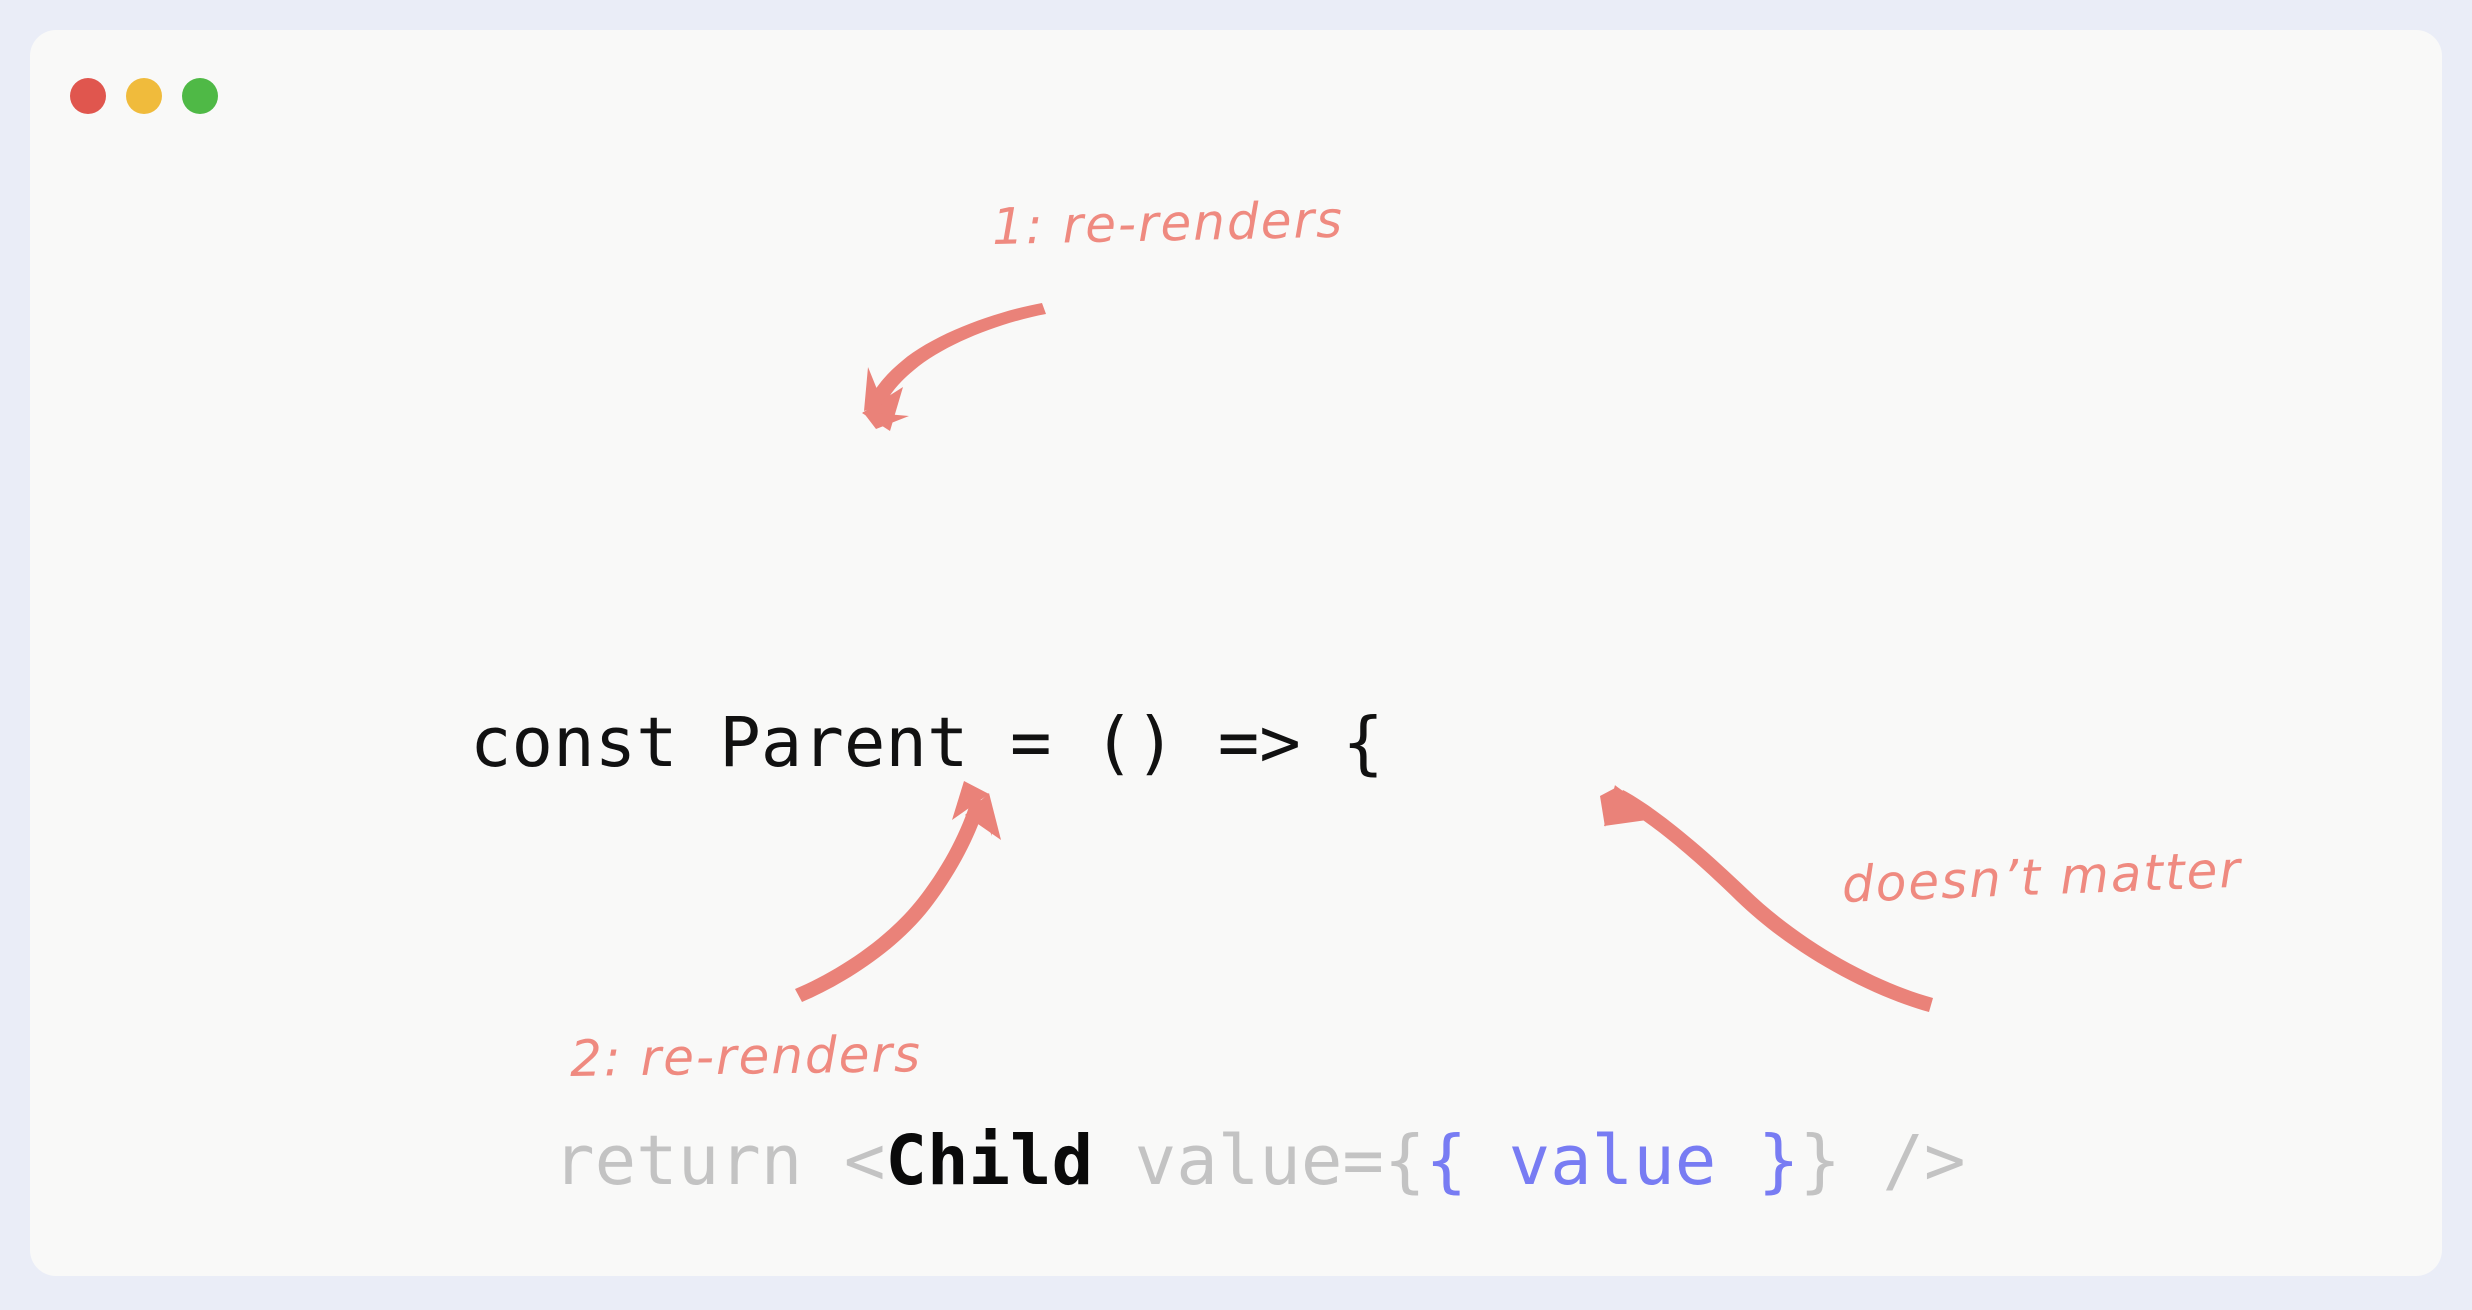 The width and height of the screenshot is (2472, 1310). I want to click on window-controls, so click(144, 96).